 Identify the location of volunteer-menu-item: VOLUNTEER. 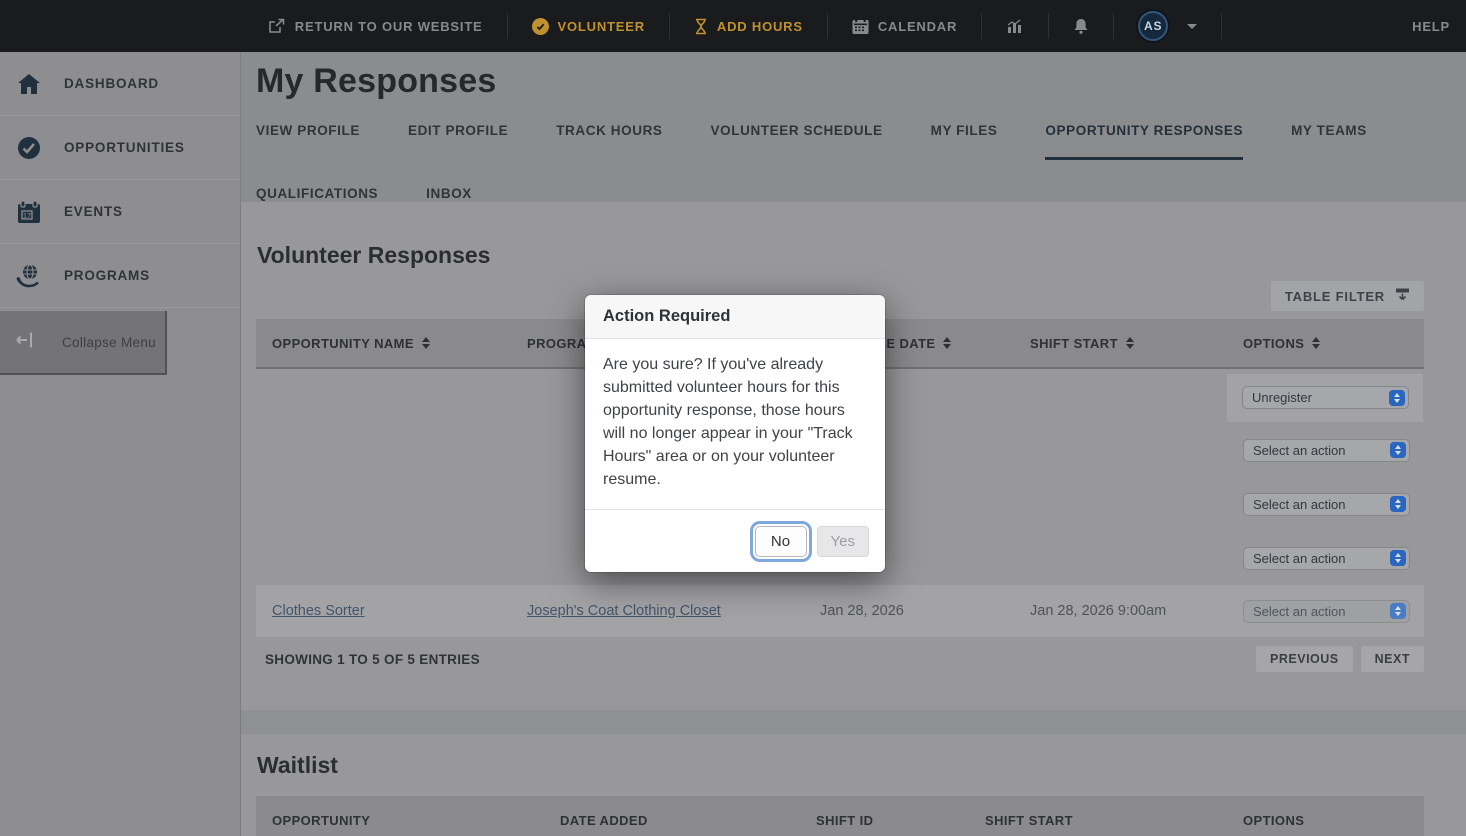
(588, 26).